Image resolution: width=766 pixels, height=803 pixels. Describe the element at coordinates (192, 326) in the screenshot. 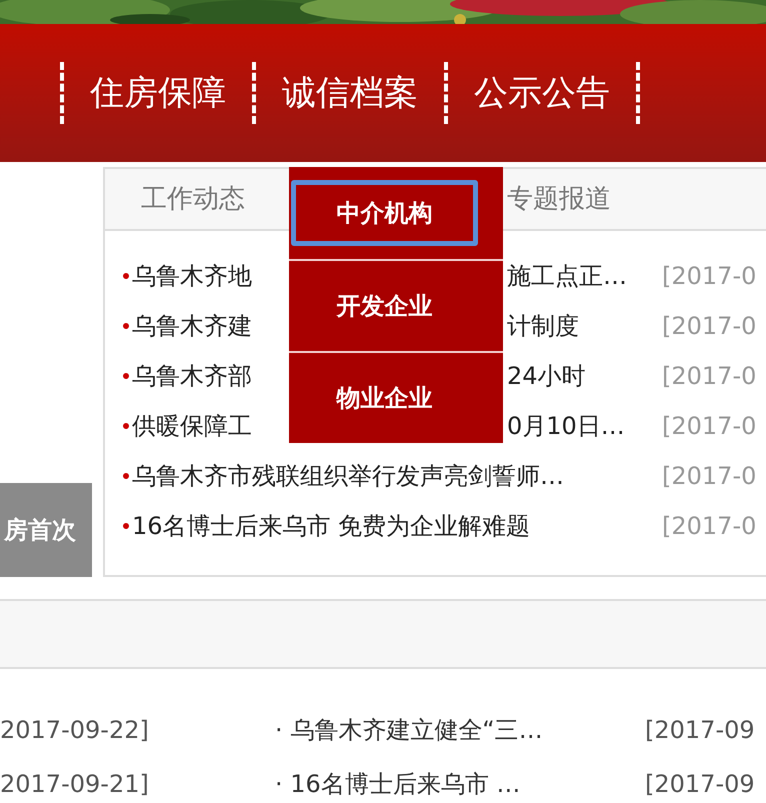

I see `news-link: 乌鲁木齐建` at that location.